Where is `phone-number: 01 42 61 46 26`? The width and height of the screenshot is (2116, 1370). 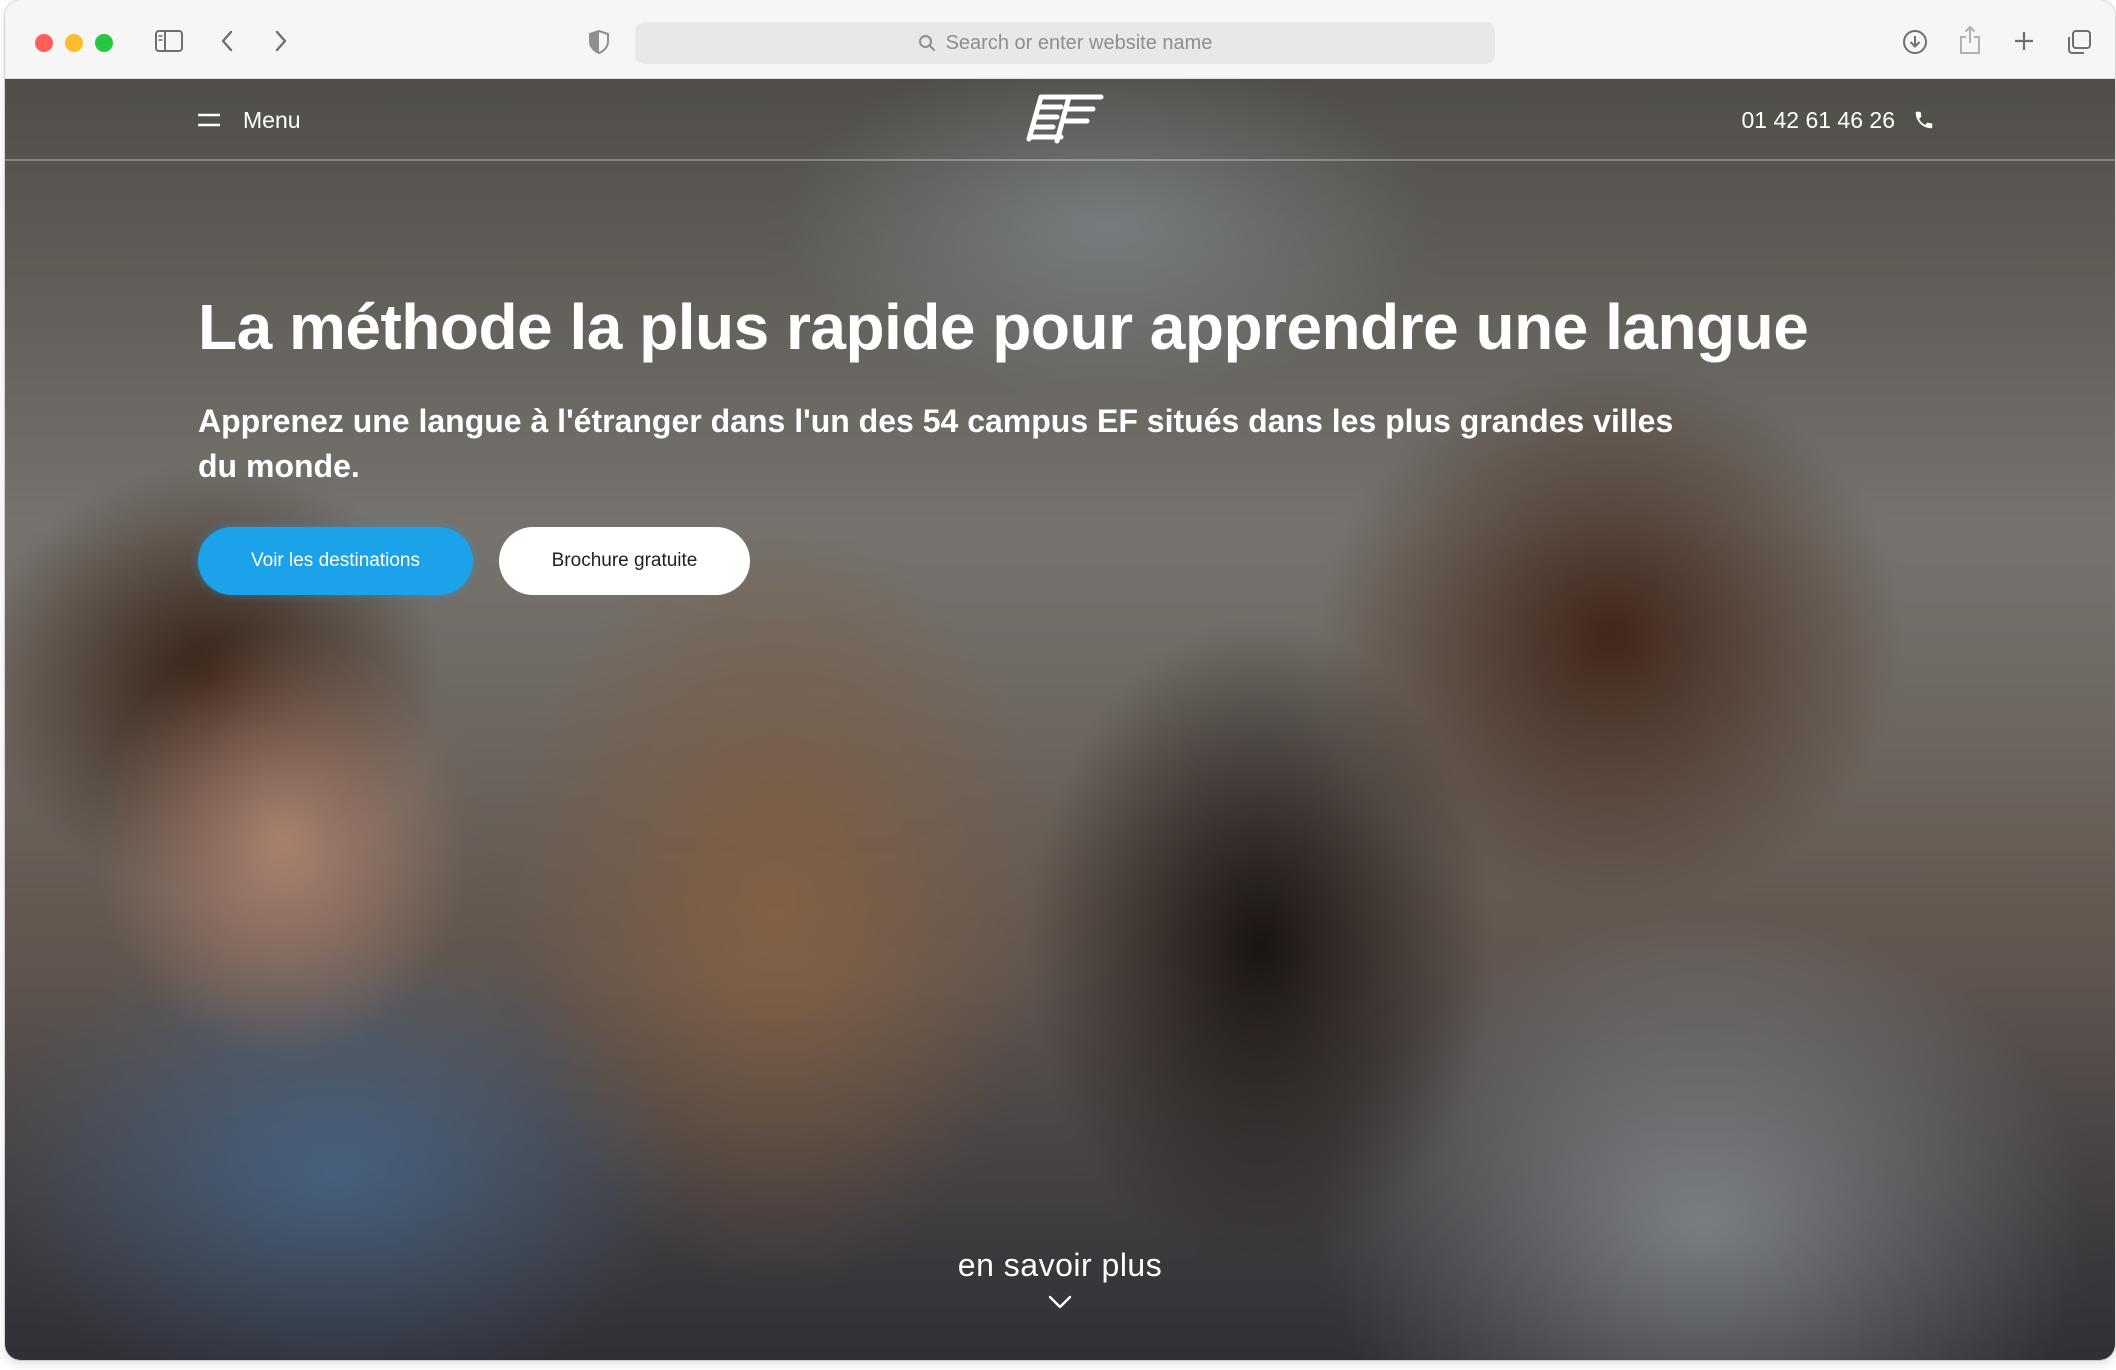 phone-number: 01 42 61 46 26 is located at coordinates (1818, 119).